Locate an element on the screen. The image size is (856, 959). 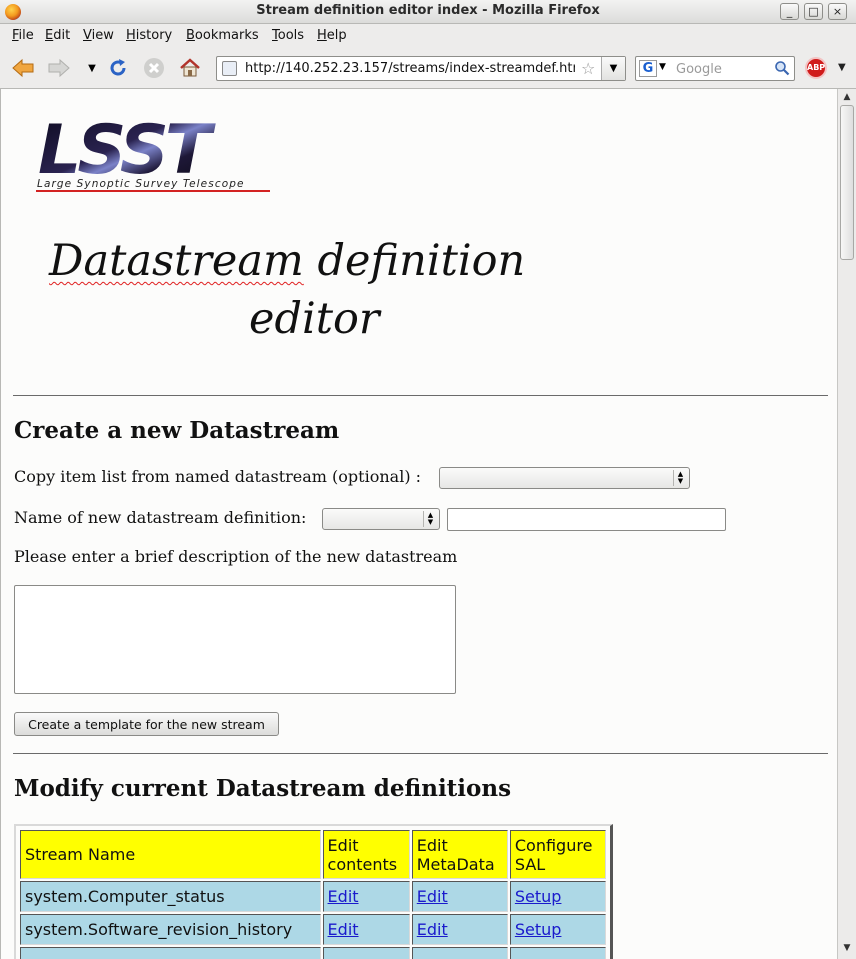
column-header: Stream Name is located at coordinates (170, 854).